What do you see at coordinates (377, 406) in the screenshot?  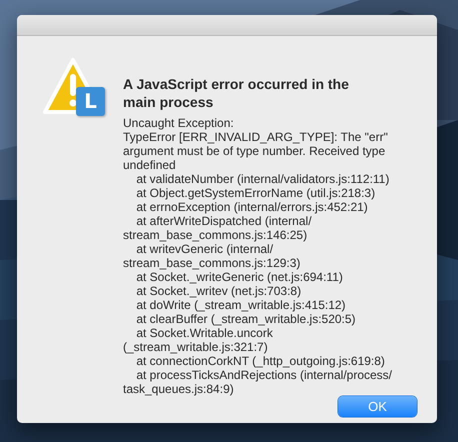 I see `ok-button: OK` at bounding box center [377, 406].